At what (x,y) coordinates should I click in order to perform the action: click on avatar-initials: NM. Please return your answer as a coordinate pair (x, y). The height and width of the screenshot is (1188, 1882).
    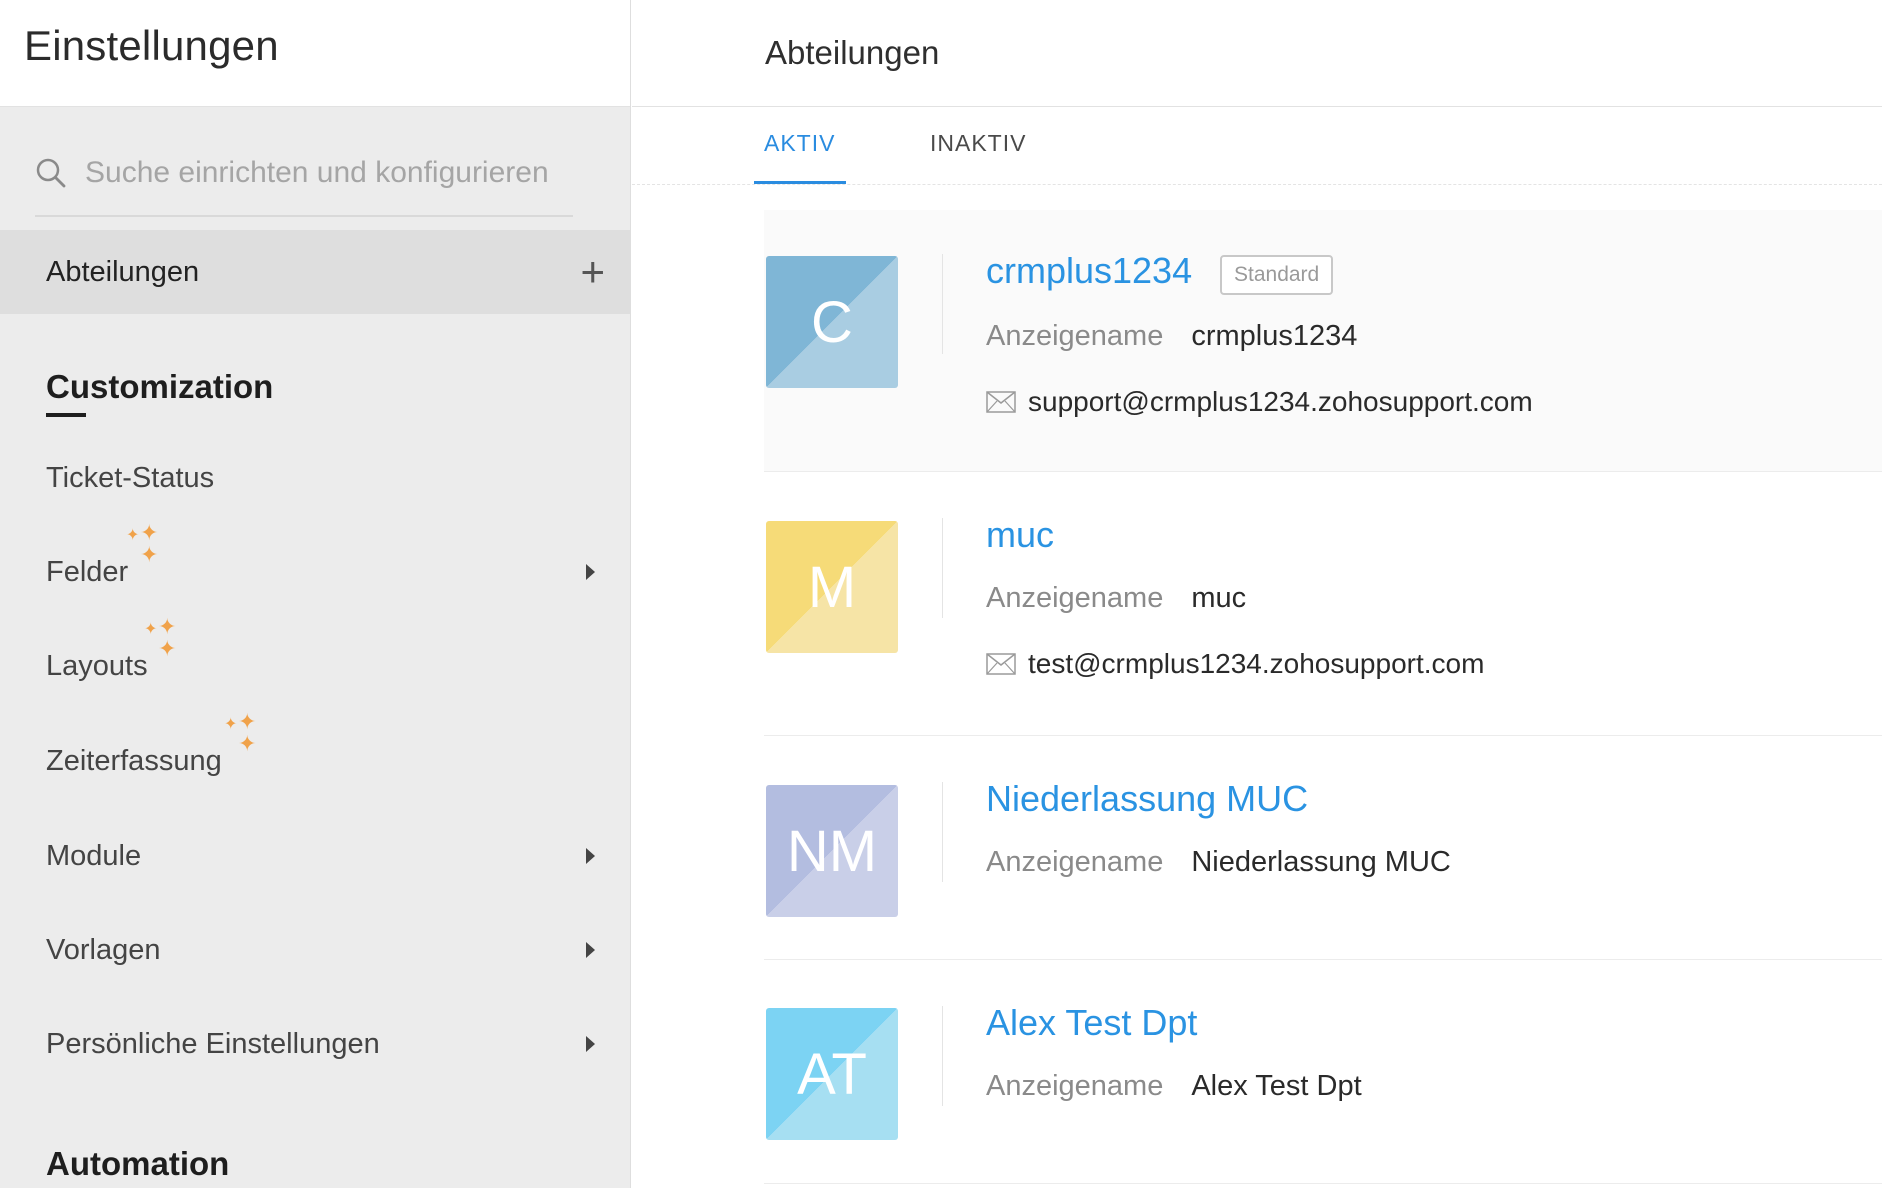
    Looking at the image, I should click on (832, 851).